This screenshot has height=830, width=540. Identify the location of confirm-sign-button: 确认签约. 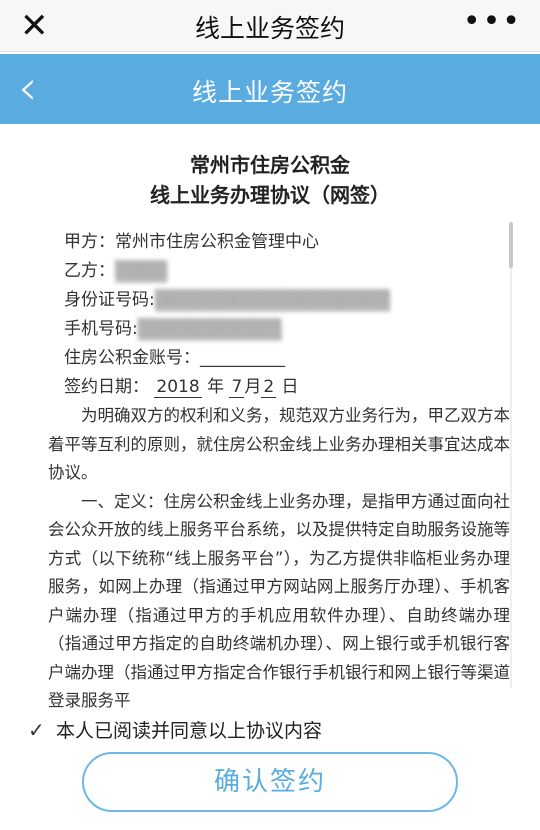
(270, 782).